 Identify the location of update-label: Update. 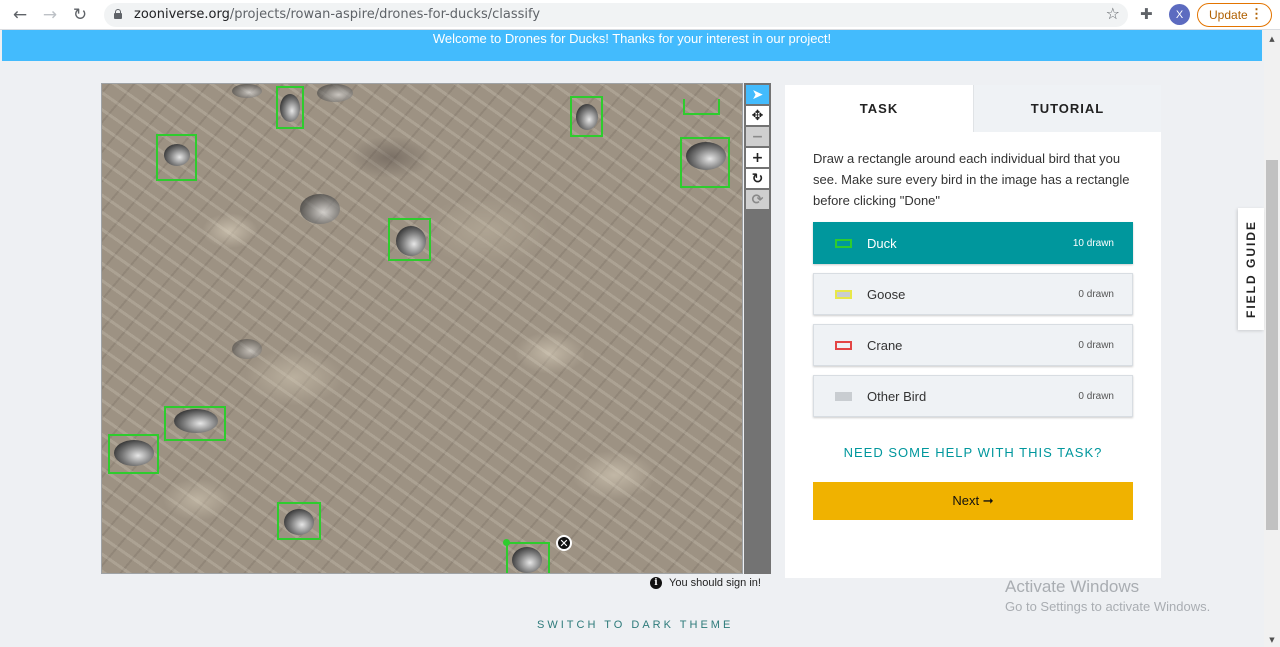
(1228, 15).